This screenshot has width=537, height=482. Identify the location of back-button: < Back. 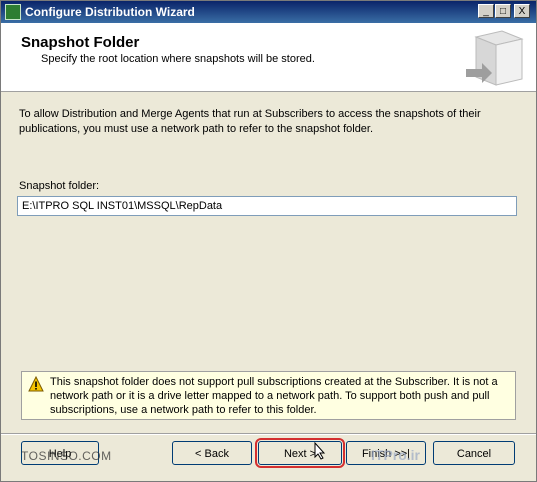
(212, 453).